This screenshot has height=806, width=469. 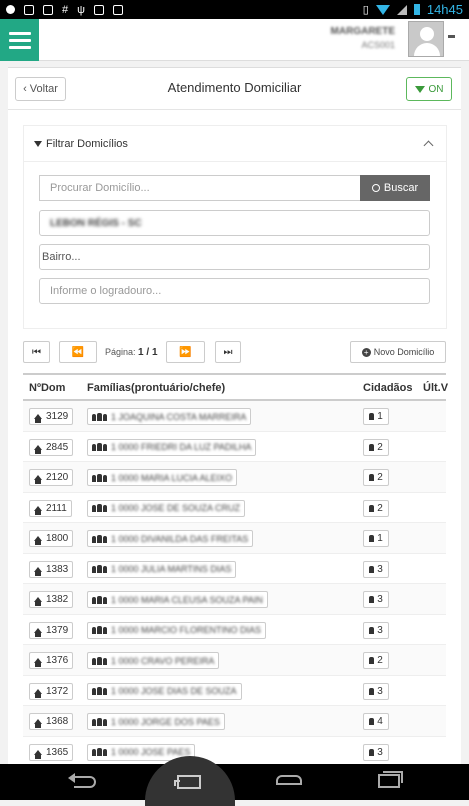 What do you see at coordinates (38, 143) in the screenshot?
I see `filter-icon` at bounding box center [38, 143].